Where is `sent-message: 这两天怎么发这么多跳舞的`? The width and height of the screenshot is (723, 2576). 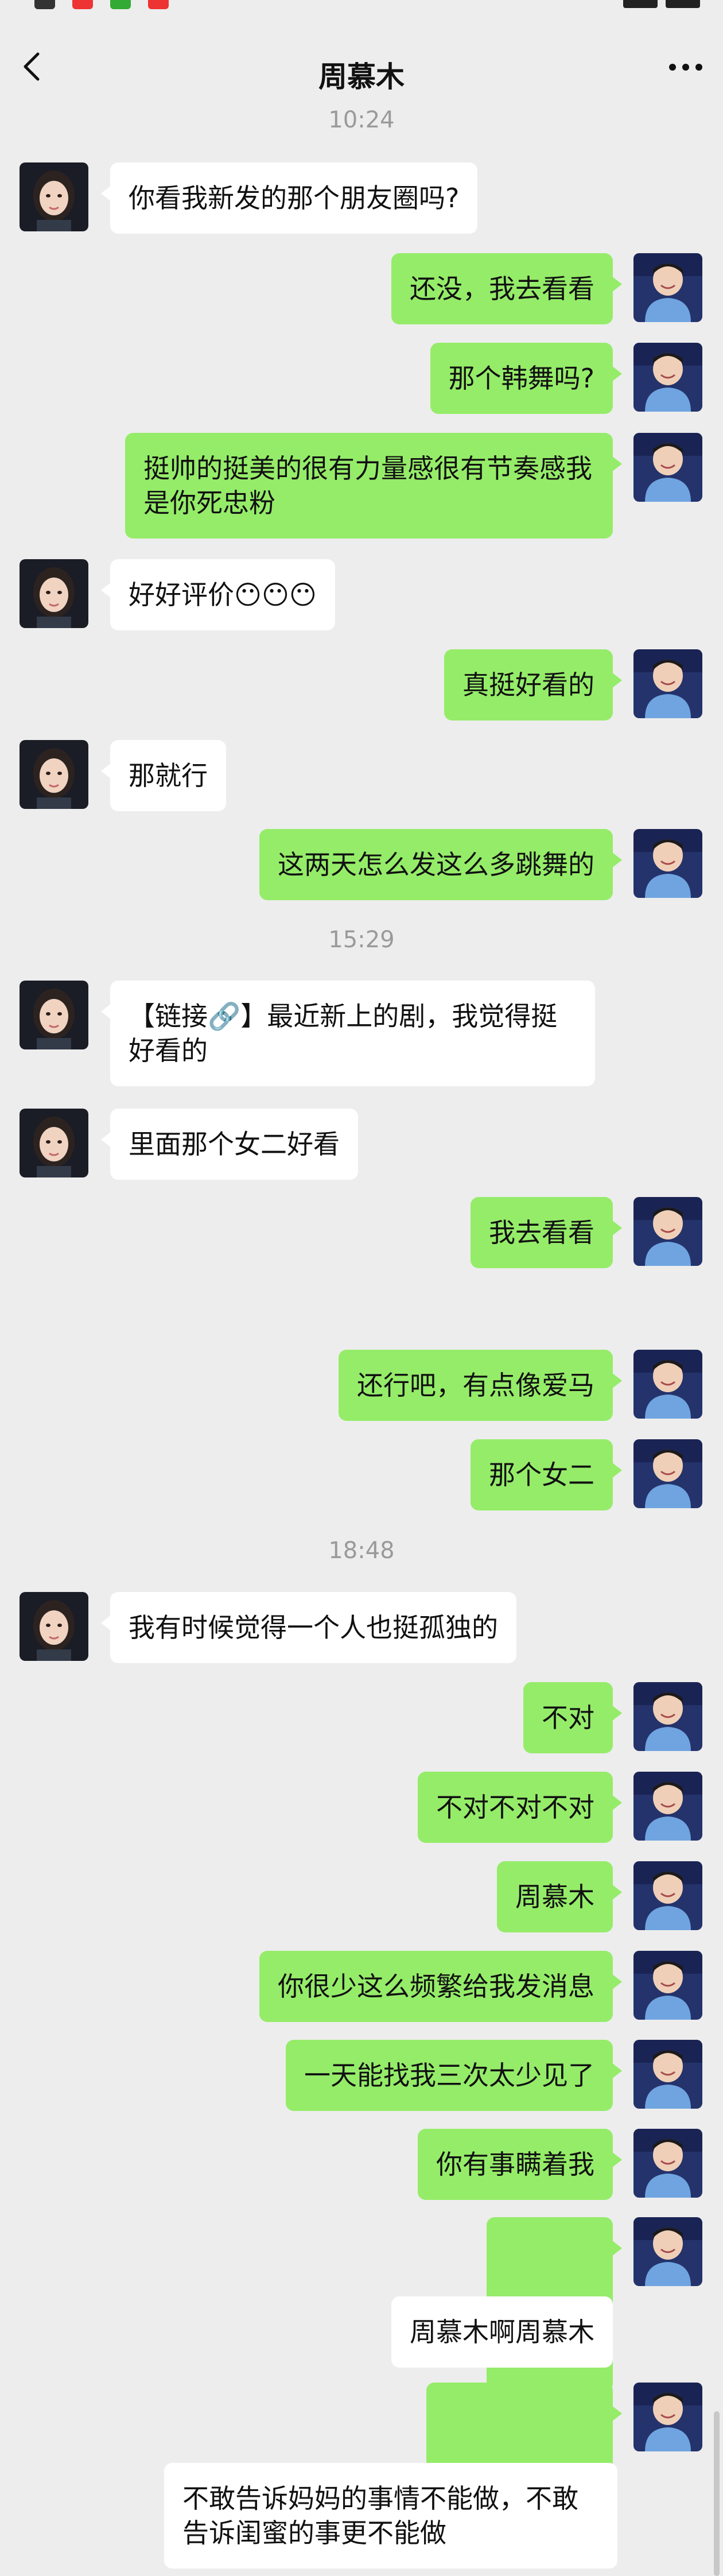 sent-message: 这两天怎么发这么多跳舞的 is located at coordinates (440, 865).